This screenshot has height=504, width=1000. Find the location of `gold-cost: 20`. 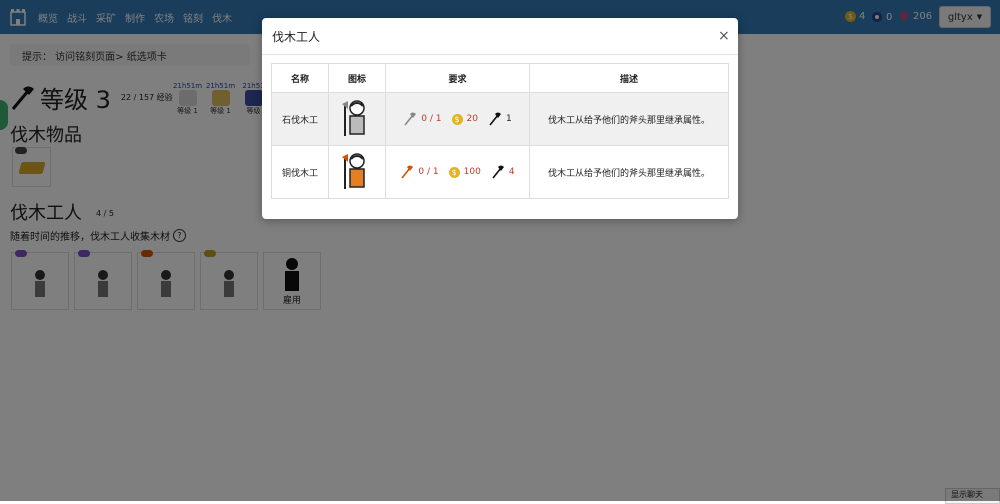

gold-cost: 20 is located at coordinates (472, 119).